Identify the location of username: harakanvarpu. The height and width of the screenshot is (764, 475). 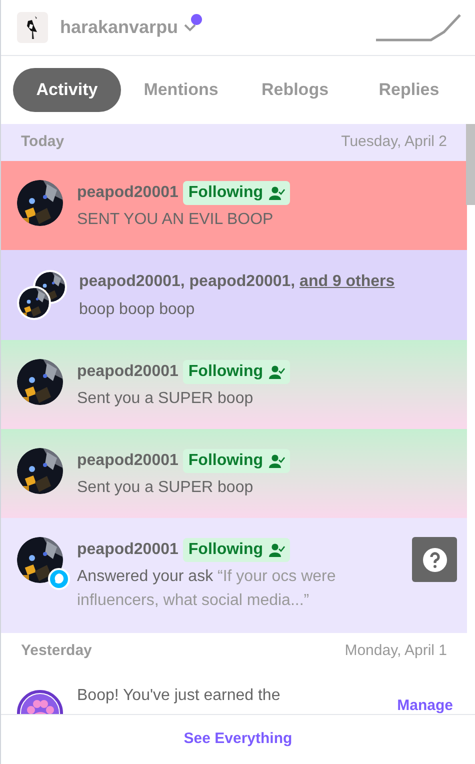
(119, 27).